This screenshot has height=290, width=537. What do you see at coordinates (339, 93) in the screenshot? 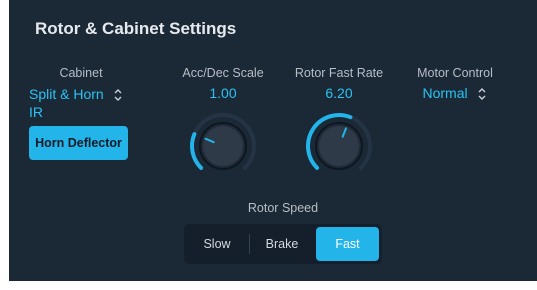
I see `rotor-fast-rate-value: 6.20` at bounding box center [339, 93].